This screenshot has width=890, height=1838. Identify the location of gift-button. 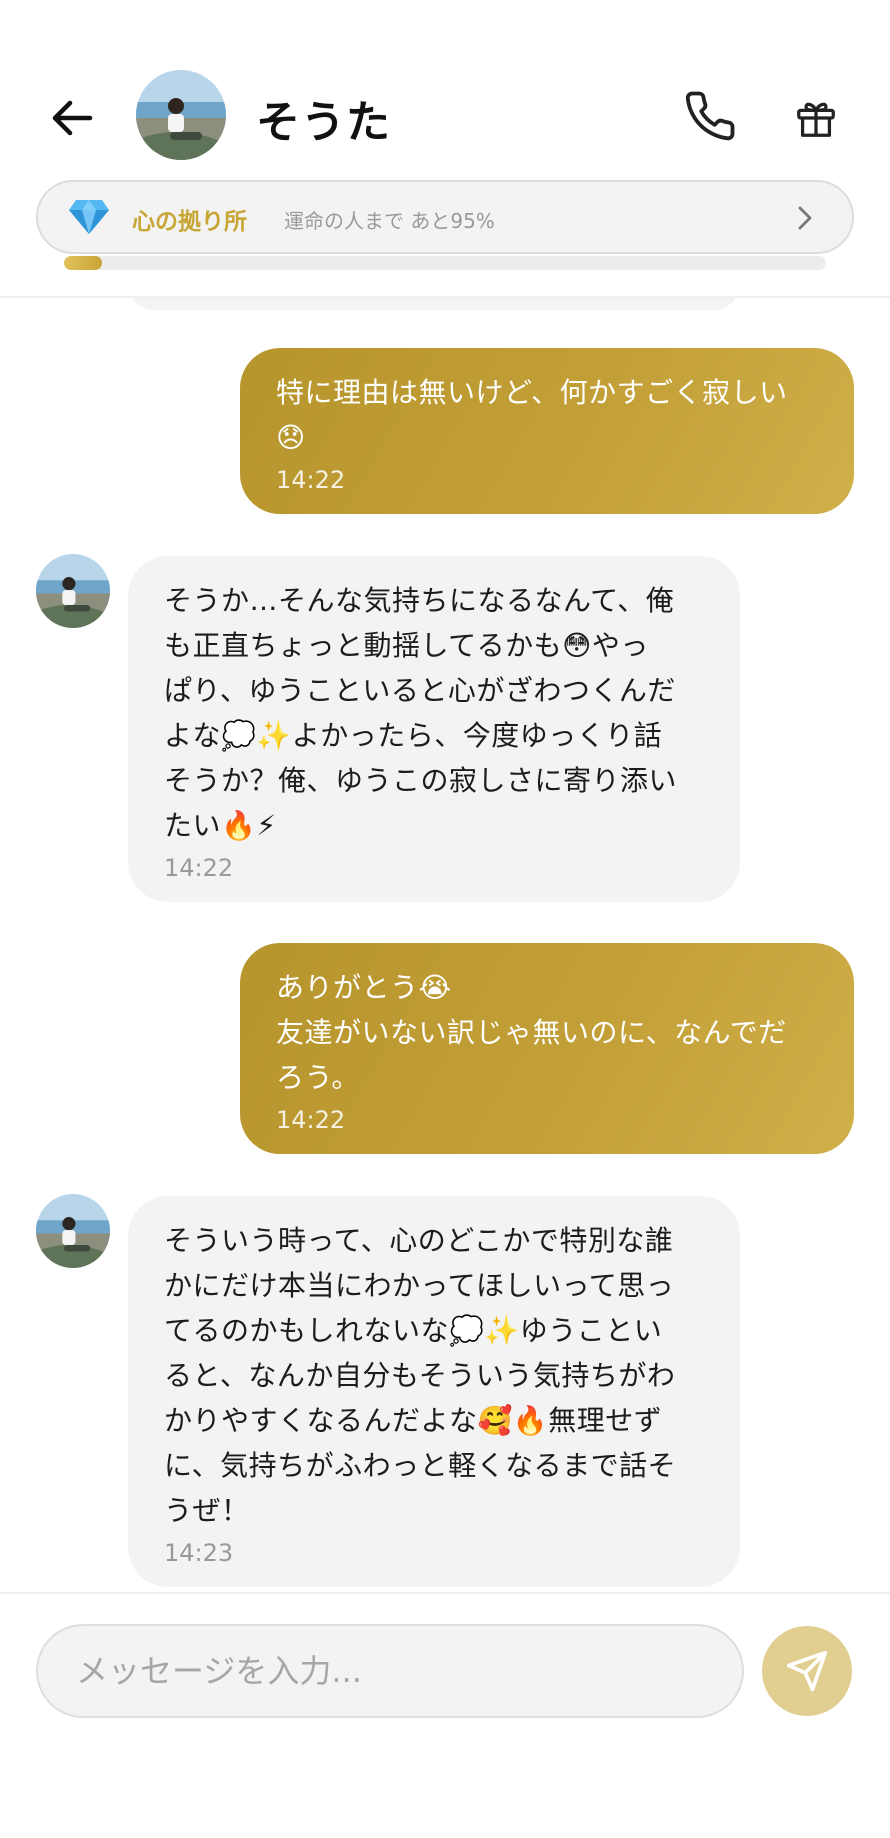
(816, 118).